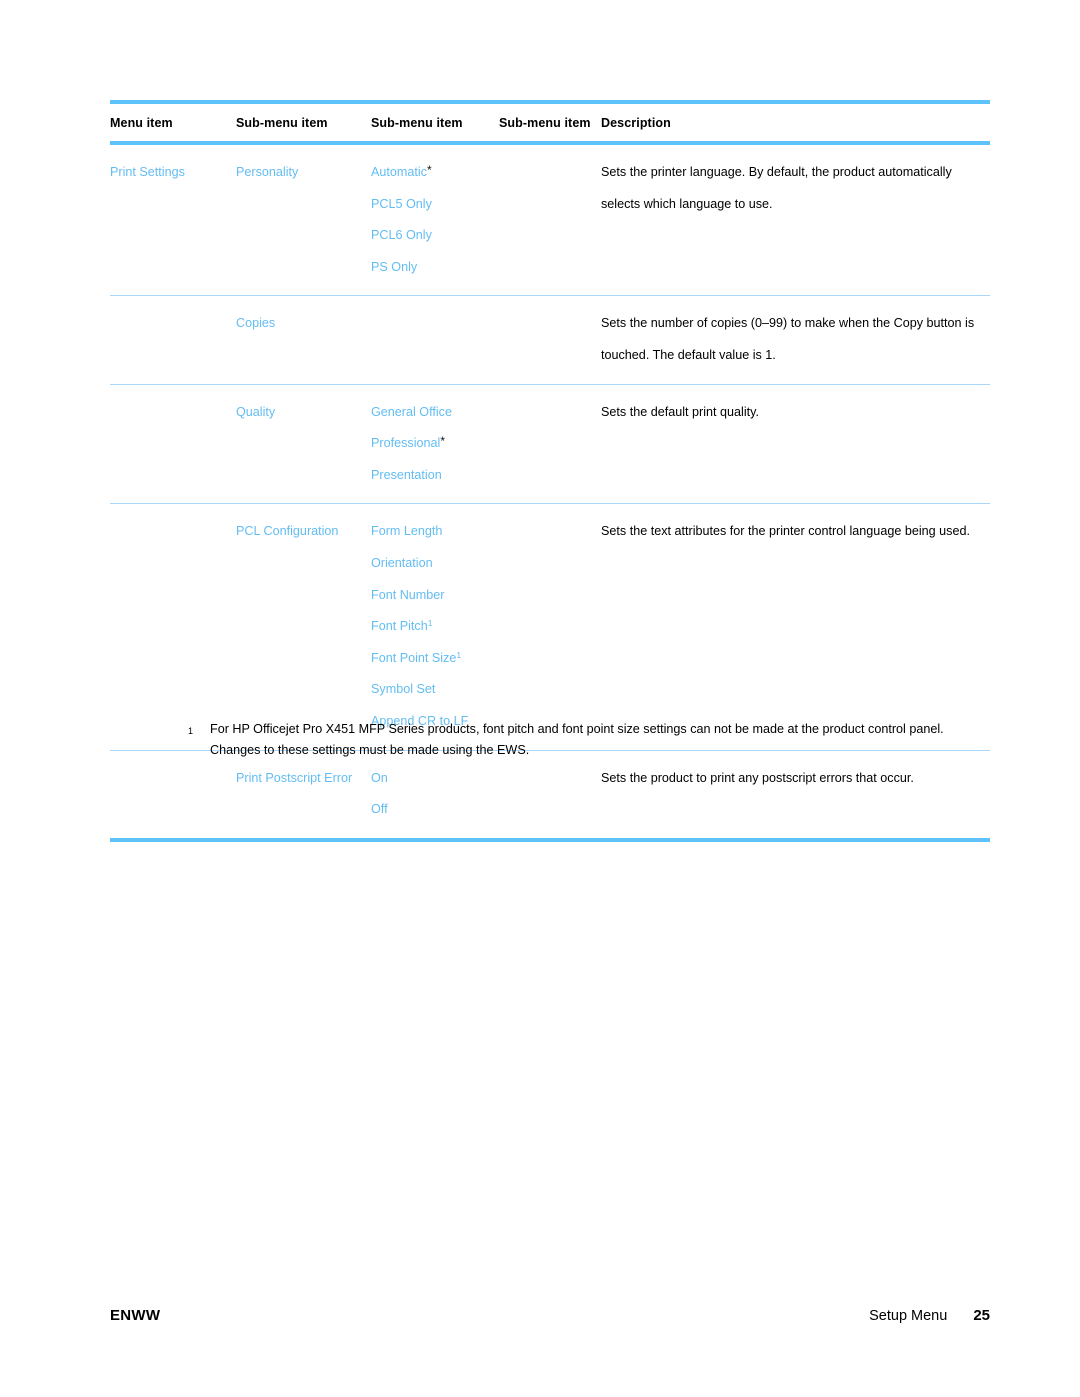 This screenshot has width=1080, height=1397. What do you see at coordinates (795, 444) in the screenshot?
I see `cell-description: Sets the default print quality.` at bounding box center [795, 444].